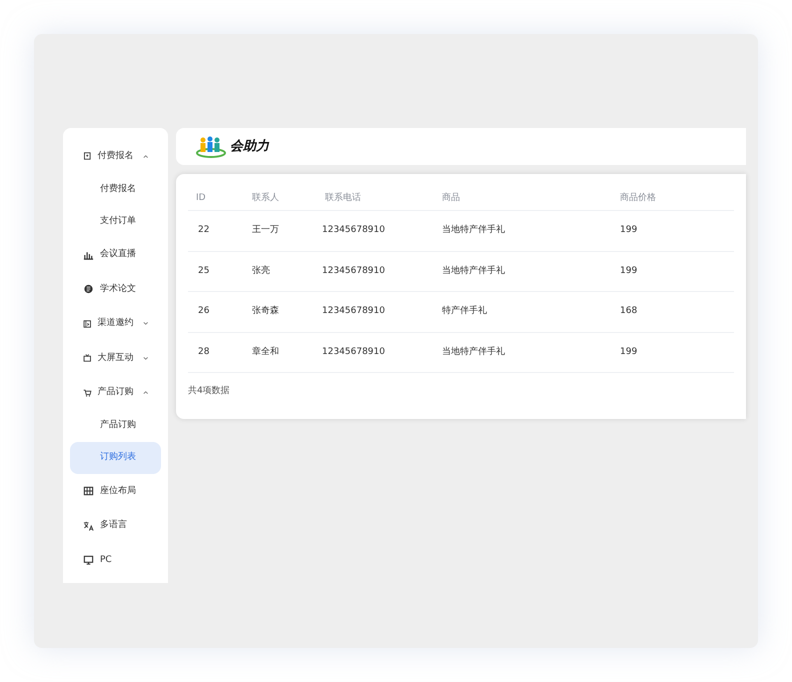 This screenshot has width=792, height=682. What do you see at coordinates (115, 358) in the screenshot?
I see `sidebar-group: 大屏互动` at bounding box center [115, 358].